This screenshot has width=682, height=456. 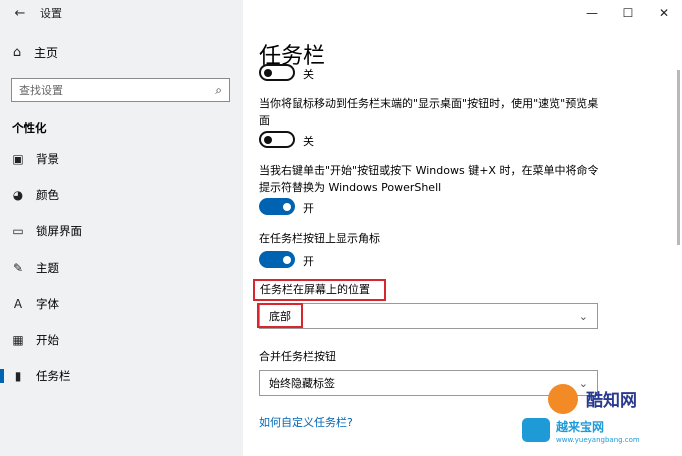 What do you see at coordinates (277, 72) in the screenshot?
I see `toggle-switch-previous` at bounding box center [277, 72].